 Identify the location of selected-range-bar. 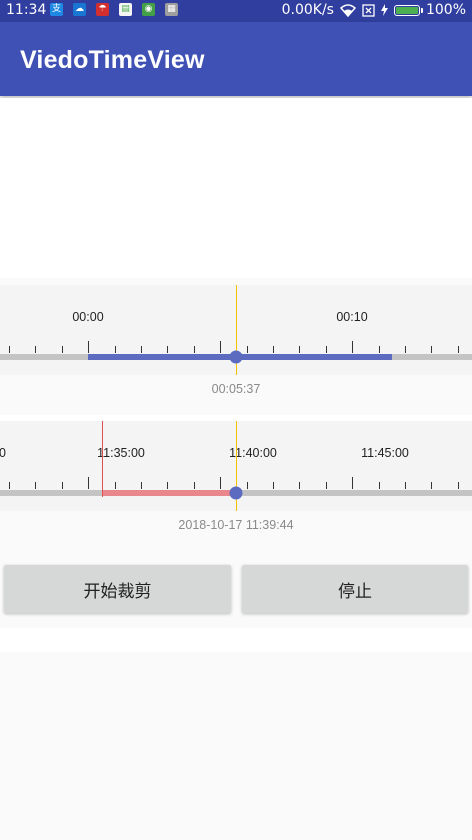
(169, 493).